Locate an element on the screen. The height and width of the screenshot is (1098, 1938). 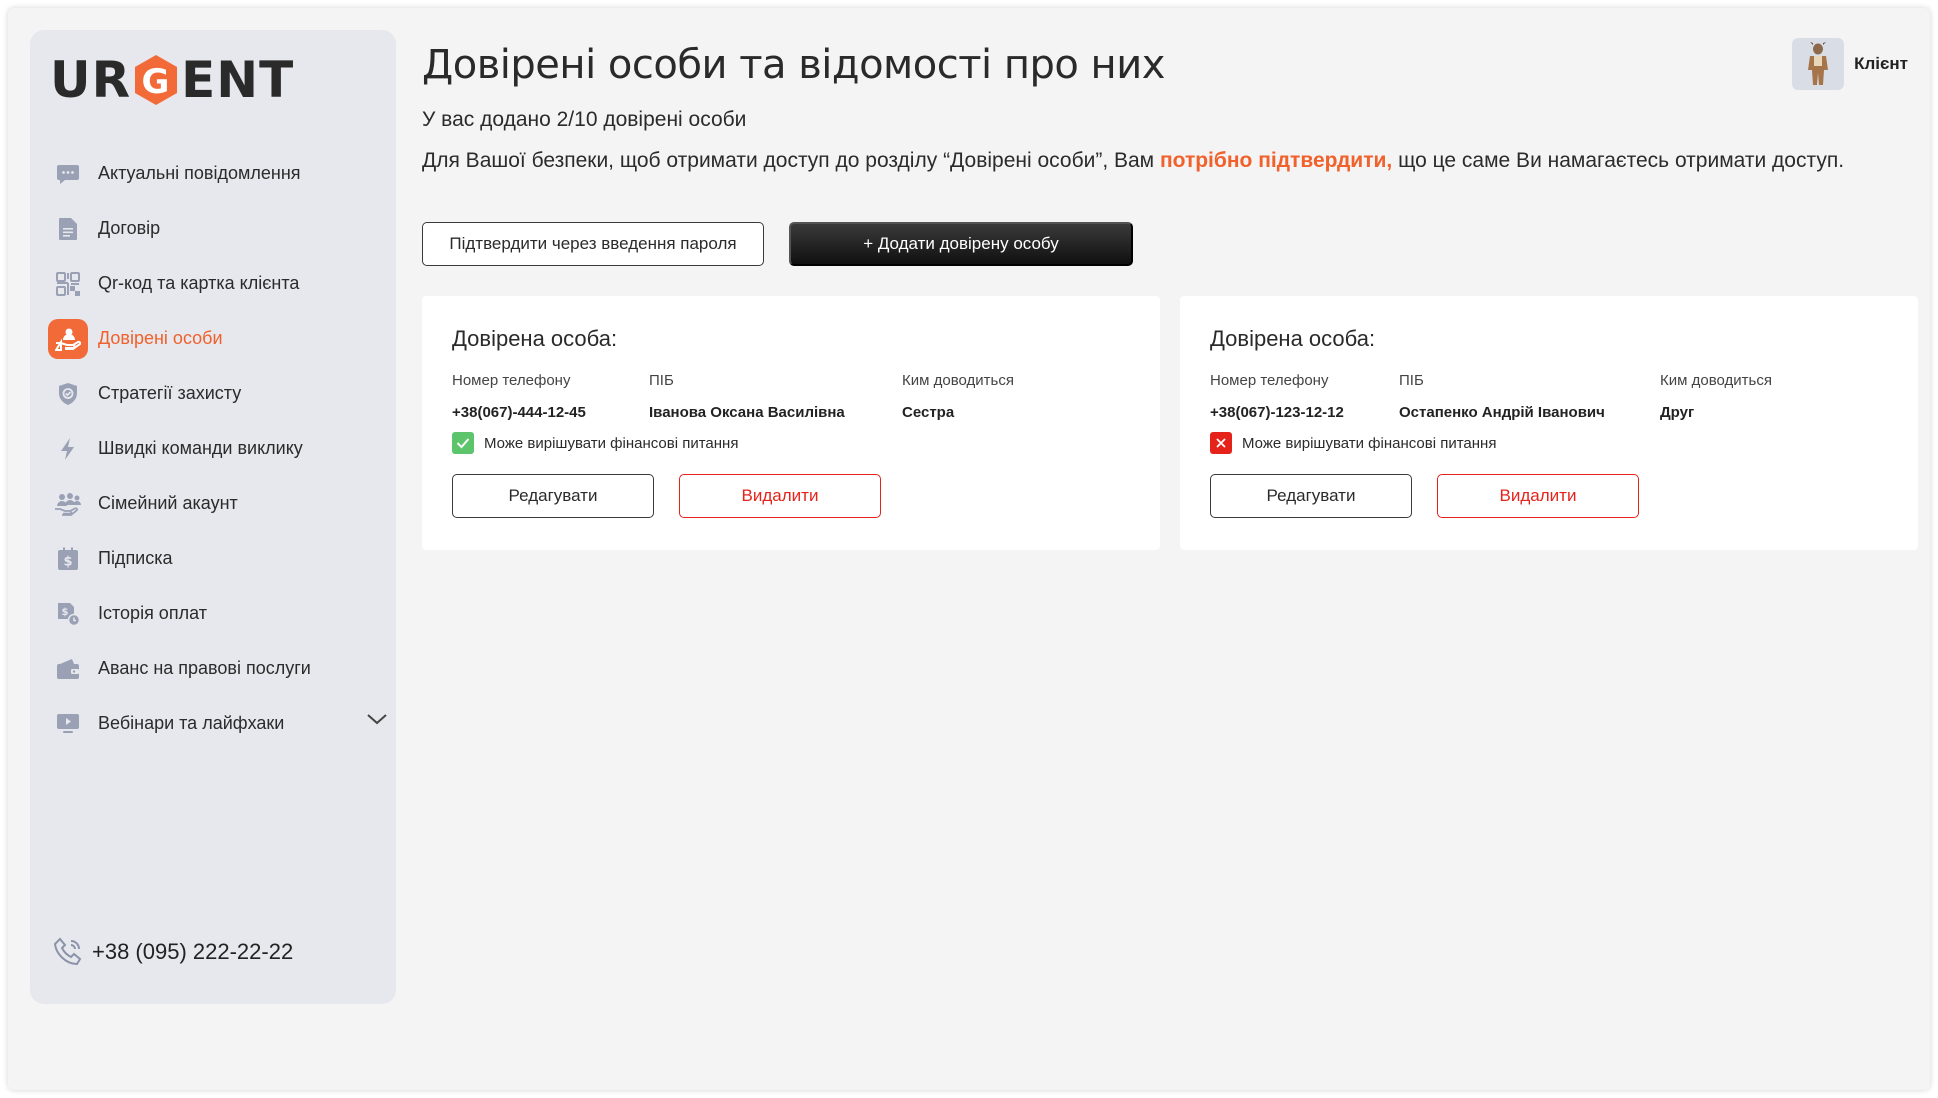
logo-g-mark-icon: G is located at coordinates (156, 80).